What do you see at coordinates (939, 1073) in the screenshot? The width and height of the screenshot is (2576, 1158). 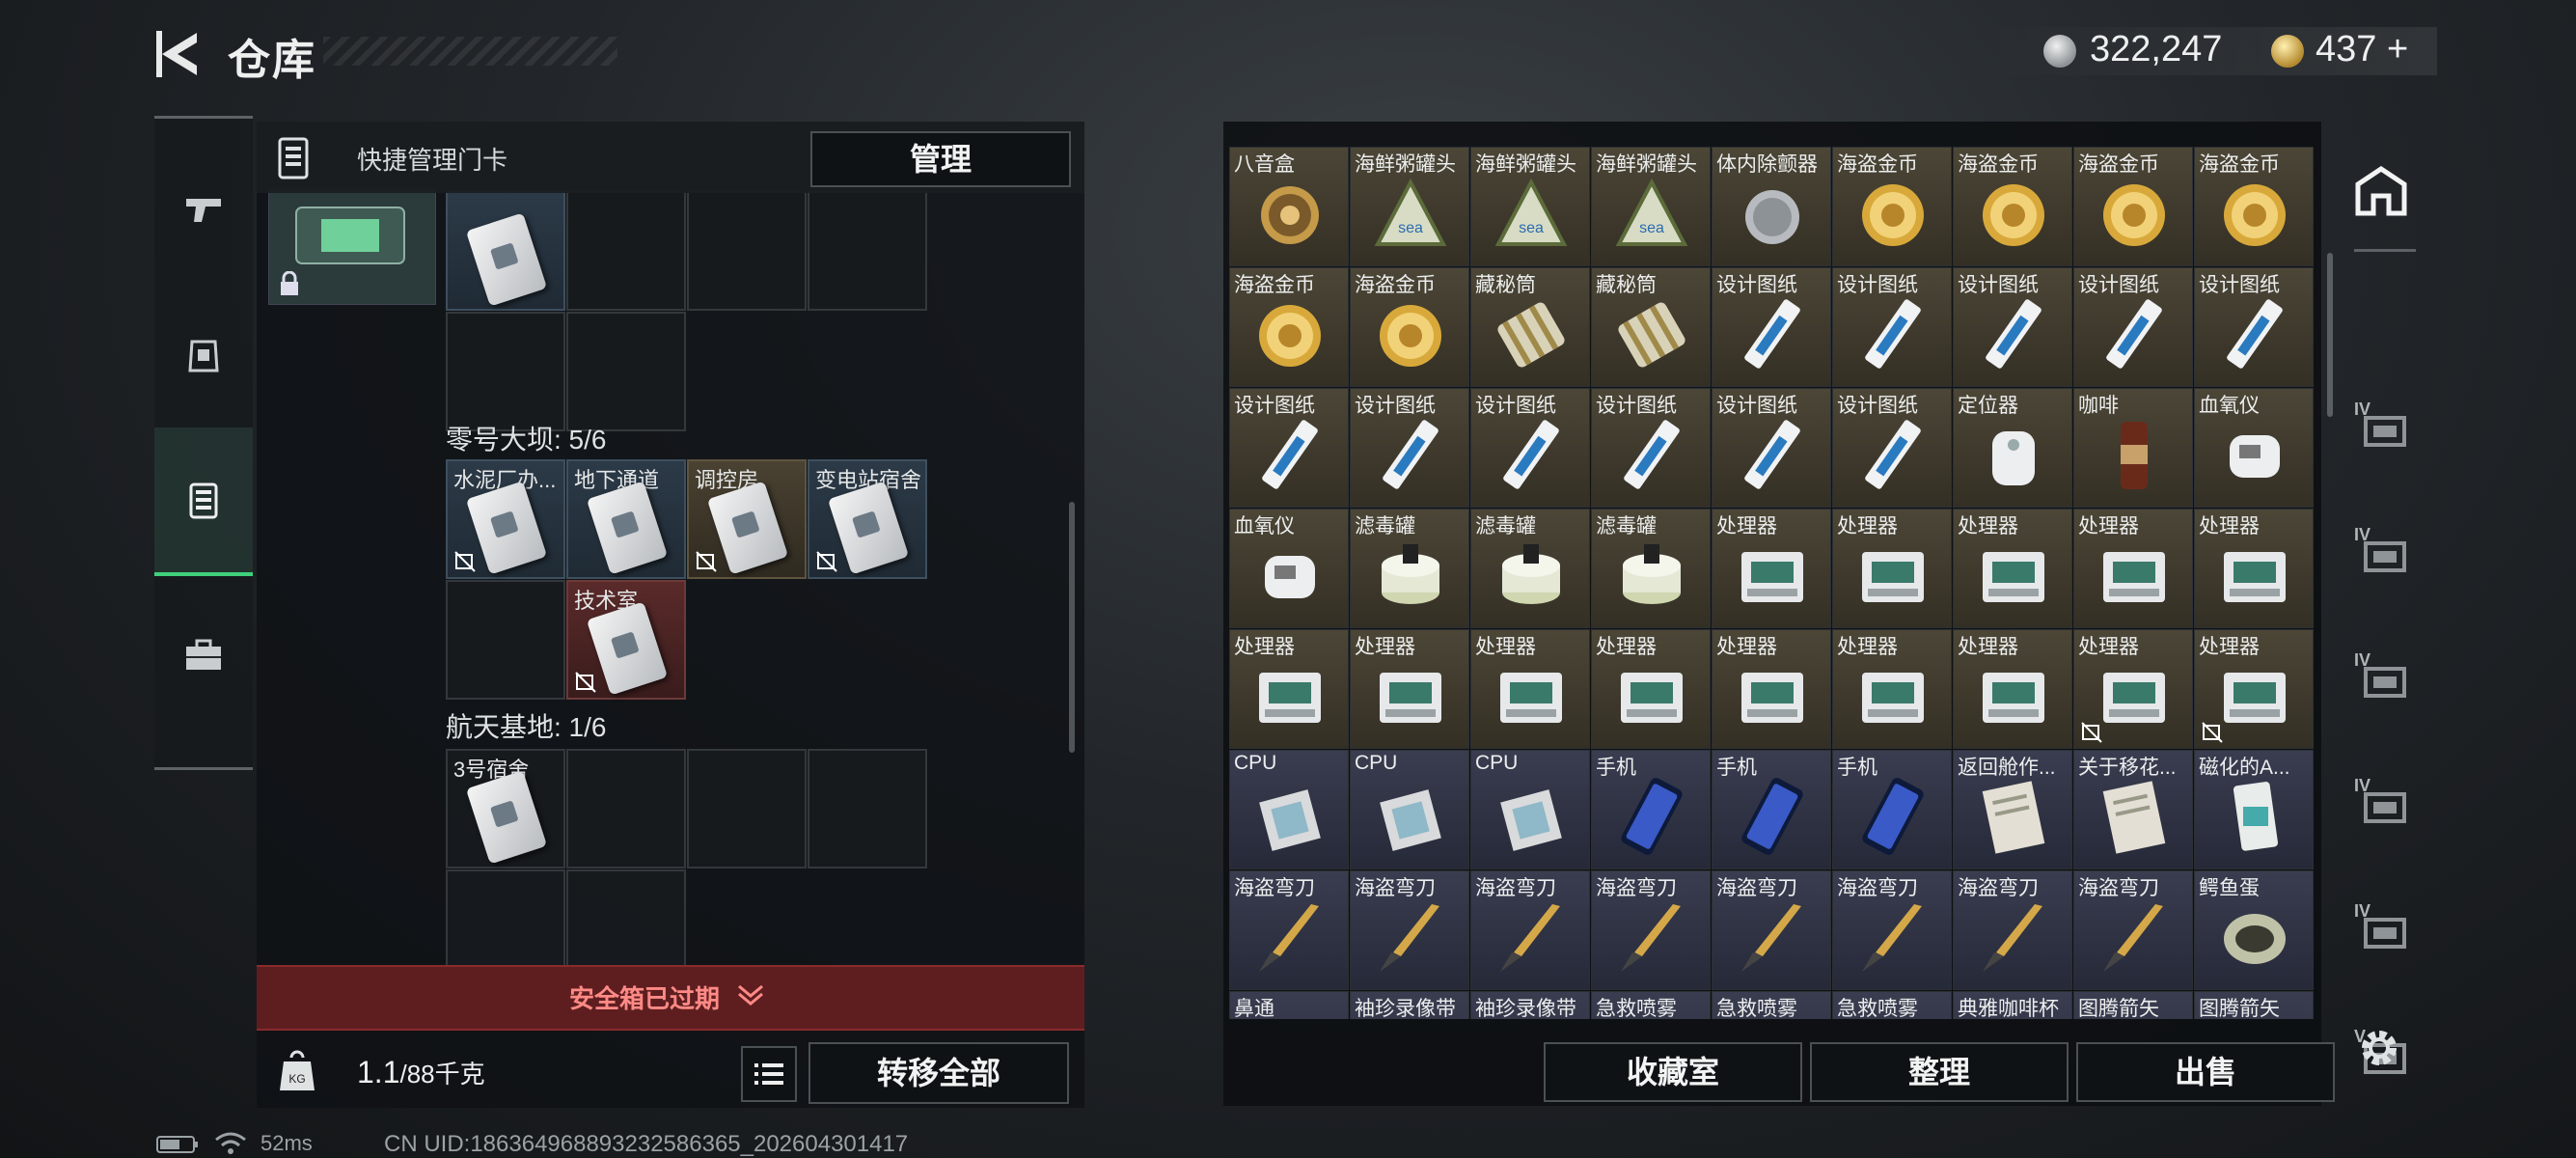 I see `transfer-all-button: 转移全部` at bounding box center [939, 1073].